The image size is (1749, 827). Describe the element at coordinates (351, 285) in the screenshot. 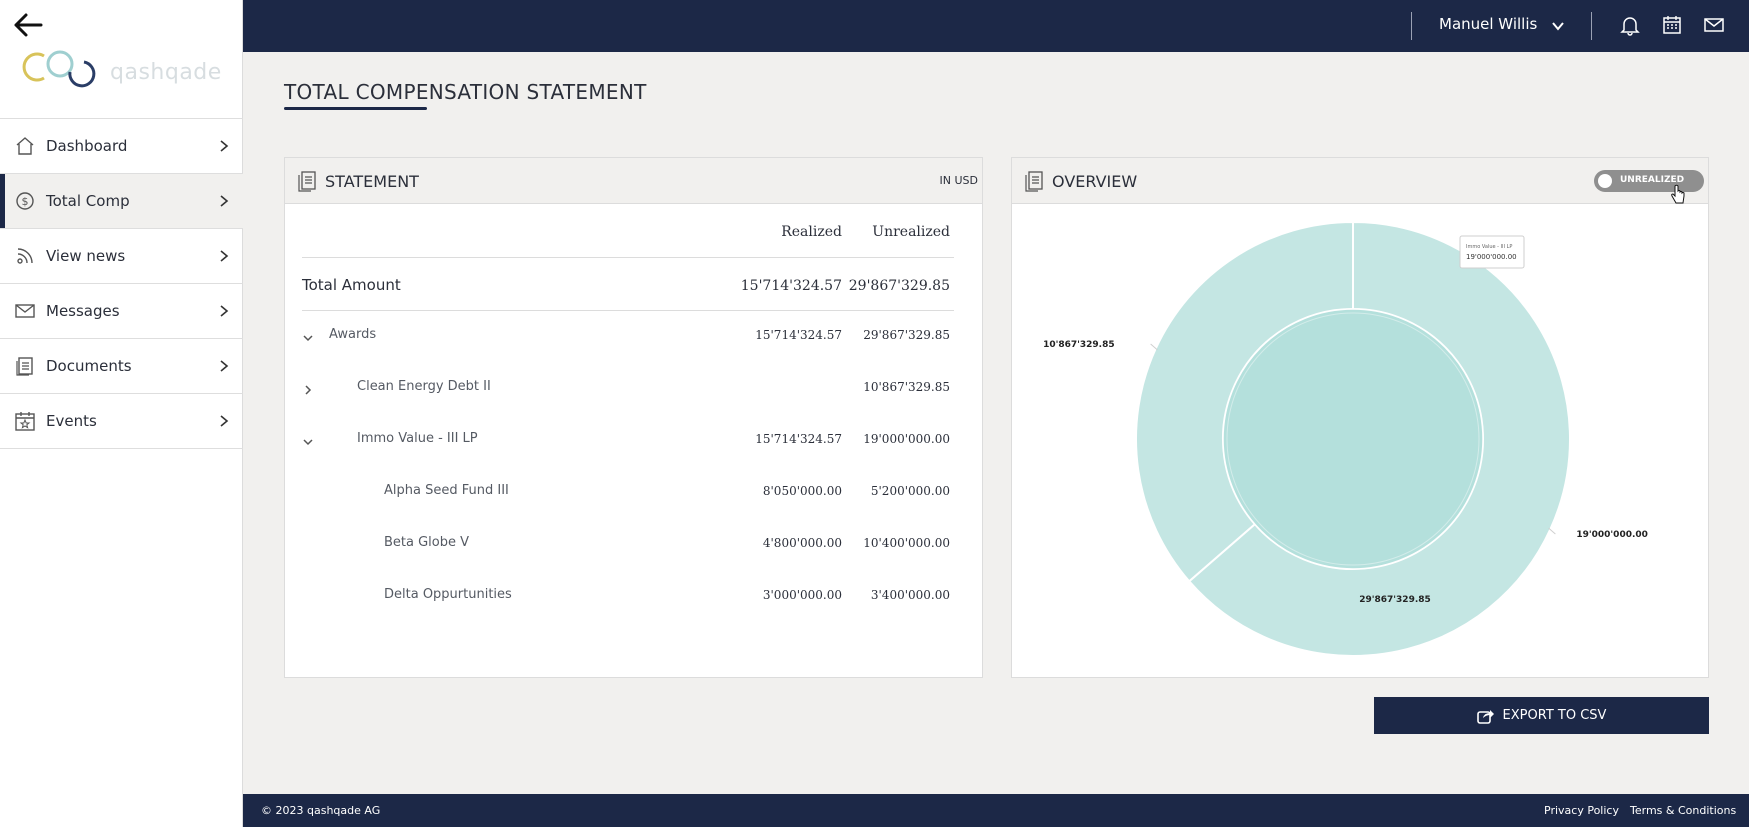

I see `total-label: Total Amount` at that location.